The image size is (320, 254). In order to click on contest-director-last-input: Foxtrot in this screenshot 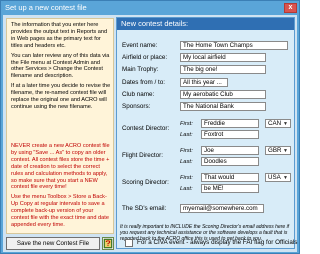, I will do `click(230, 134)`.